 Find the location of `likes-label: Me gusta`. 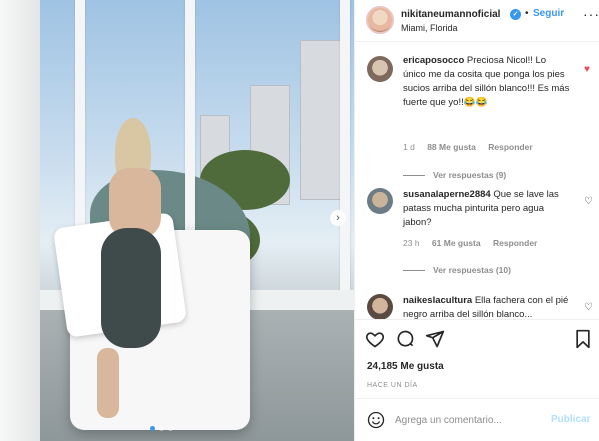

likes-label: Me gusta is located at coordinates (422, 366).